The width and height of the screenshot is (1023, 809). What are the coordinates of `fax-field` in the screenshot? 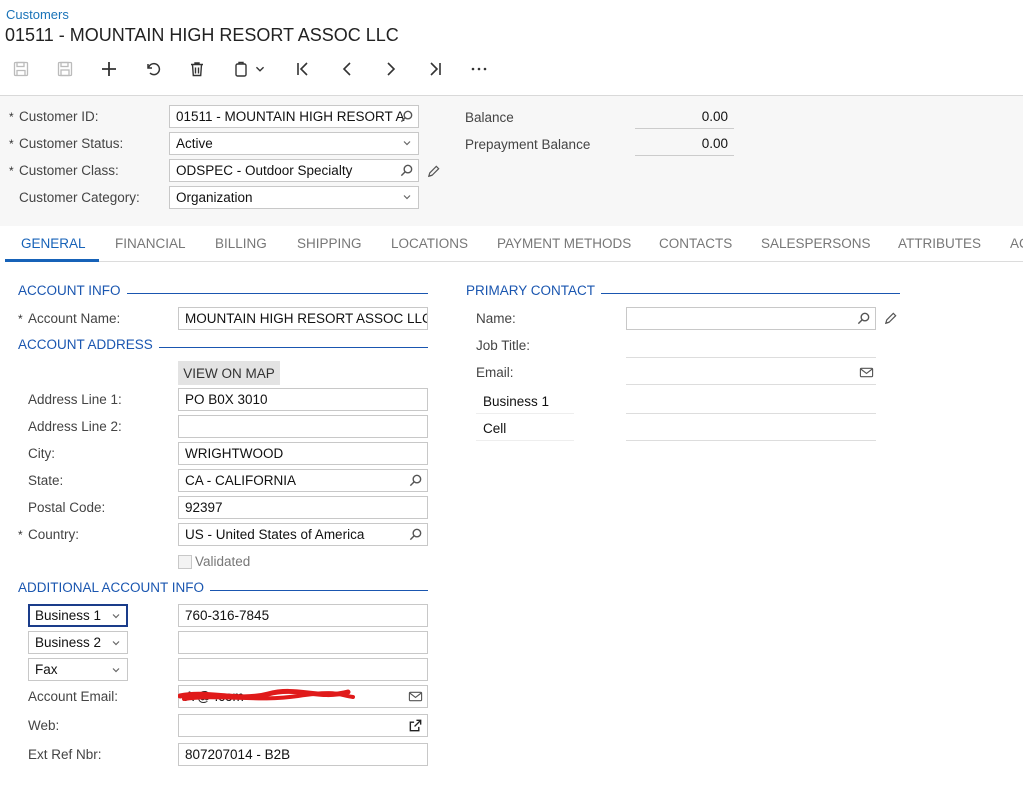 It's located at (303, 669).